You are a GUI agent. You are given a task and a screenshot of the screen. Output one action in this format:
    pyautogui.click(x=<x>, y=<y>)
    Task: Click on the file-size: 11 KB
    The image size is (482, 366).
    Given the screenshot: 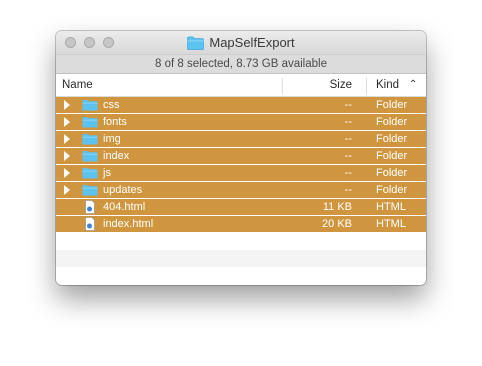 What is the action you would take?
    pyautogui.click(x=337, y=207)
    